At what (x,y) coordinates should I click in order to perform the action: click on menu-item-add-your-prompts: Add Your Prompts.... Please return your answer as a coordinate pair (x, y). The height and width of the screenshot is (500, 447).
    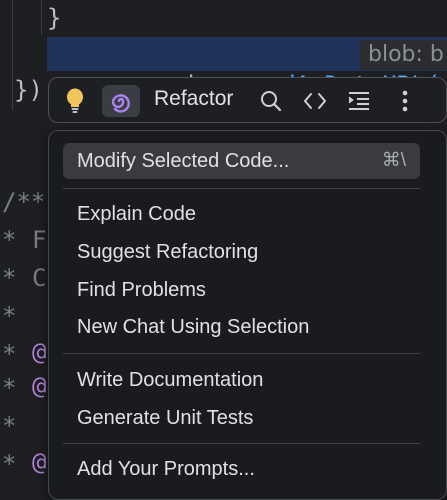
    Looking at the image, I should click on (241, 469).